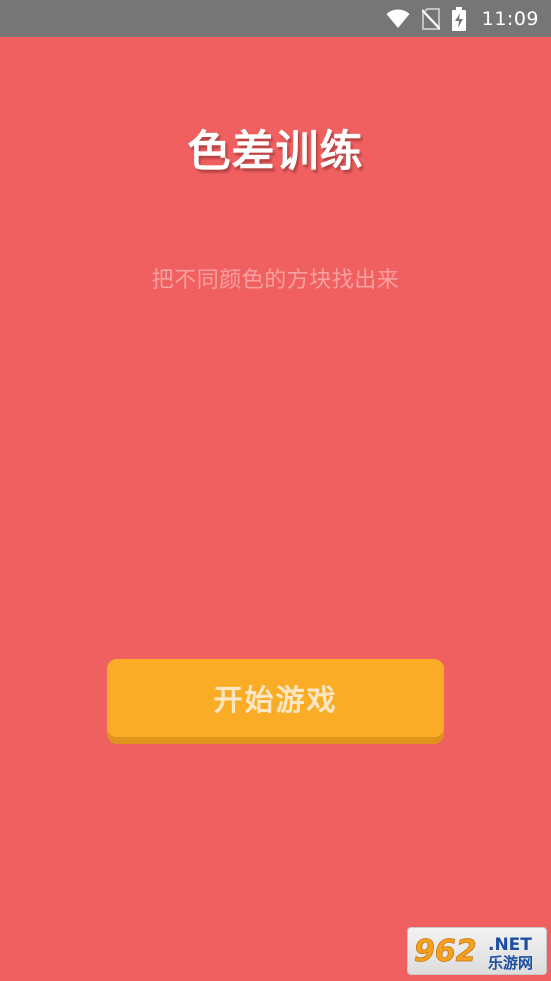  Describe the element at coordinates (445, 951) in the screenshot. I see `watermark-number: 962` at that location.